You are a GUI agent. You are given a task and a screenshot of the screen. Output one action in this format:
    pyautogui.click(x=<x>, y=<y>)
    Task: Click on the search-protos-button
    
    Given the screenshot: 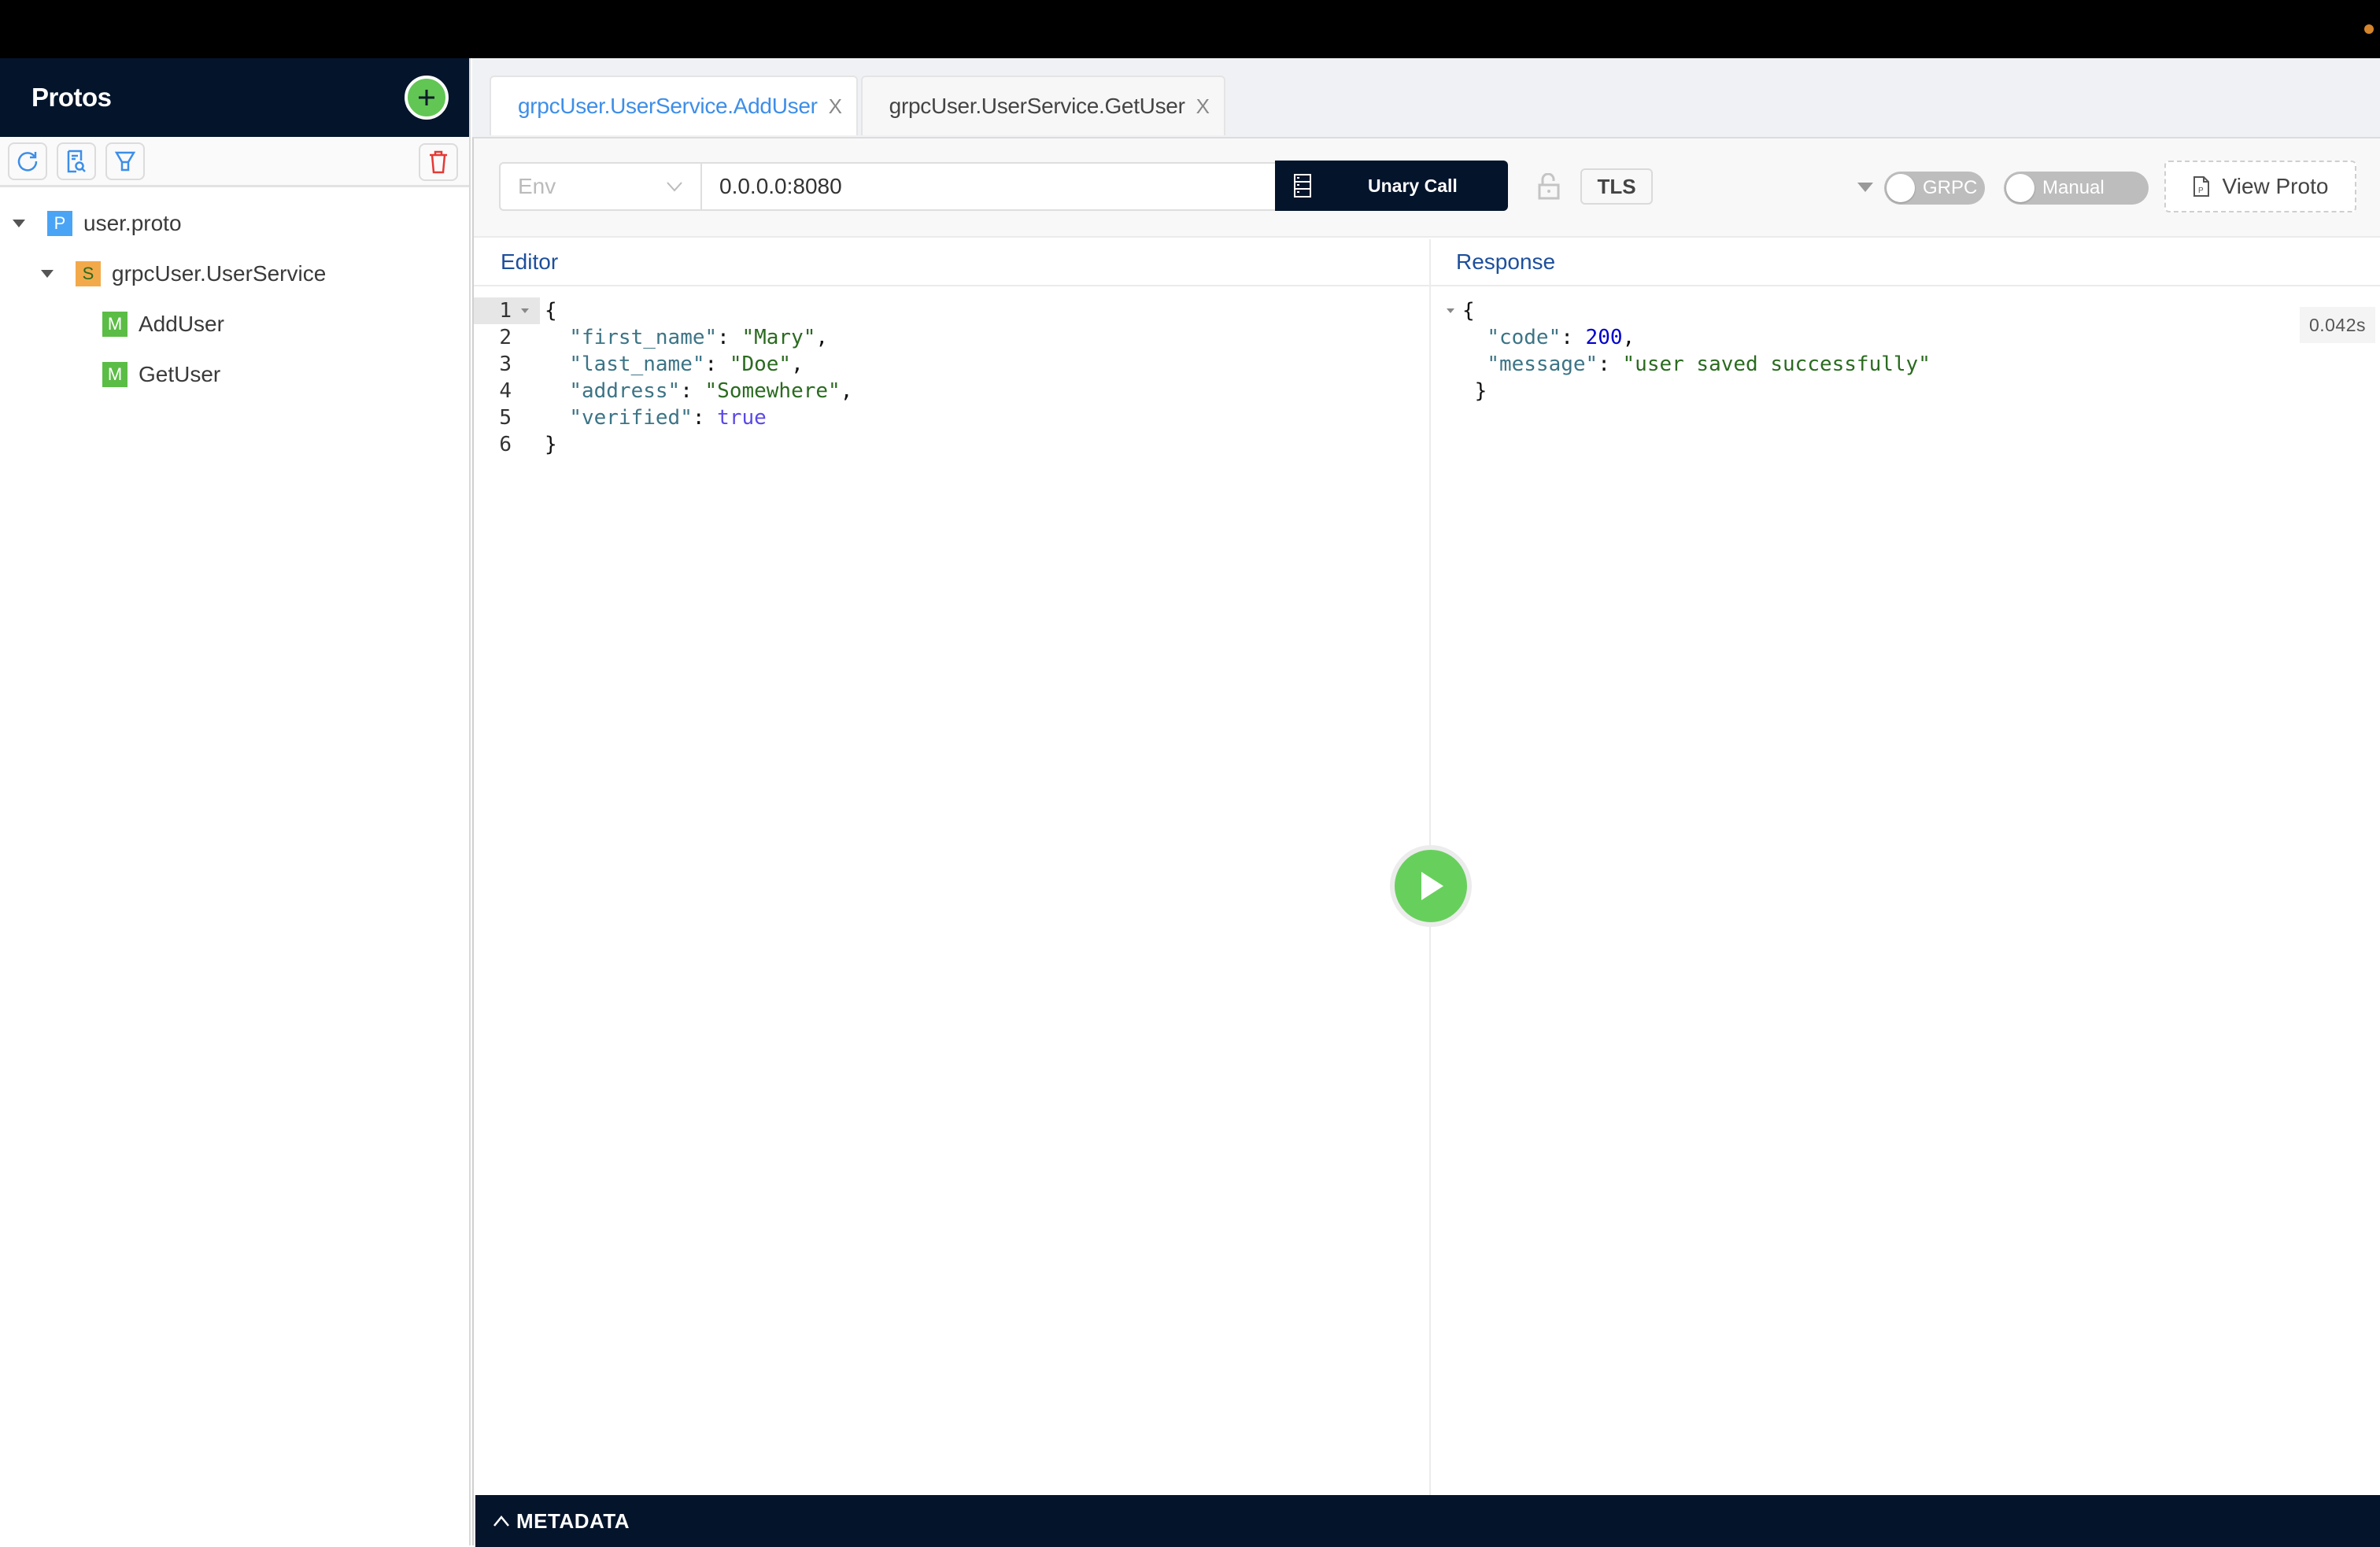 What is the action you would take?
    pyautogui.click(x=76, y=161)
    